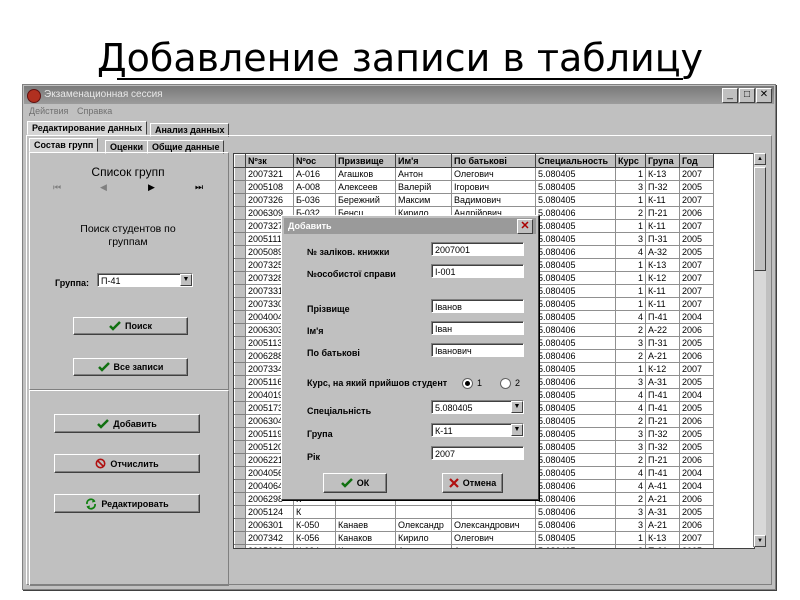  Describe the element at coordinates (314, 512) in the screenshot. I see `table-cell: К` at that location.